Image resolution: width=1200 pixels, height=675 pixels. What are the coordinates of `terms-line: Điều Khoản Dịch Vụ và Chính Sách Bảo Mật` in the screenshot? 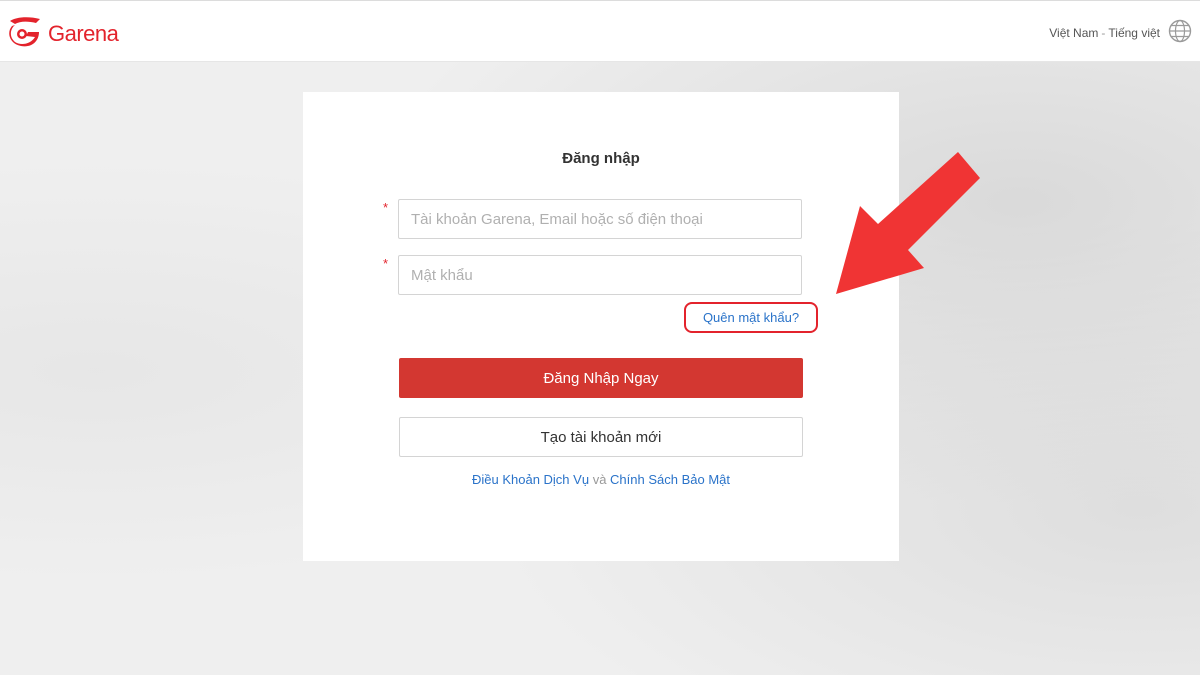 It's located at (601, 479).